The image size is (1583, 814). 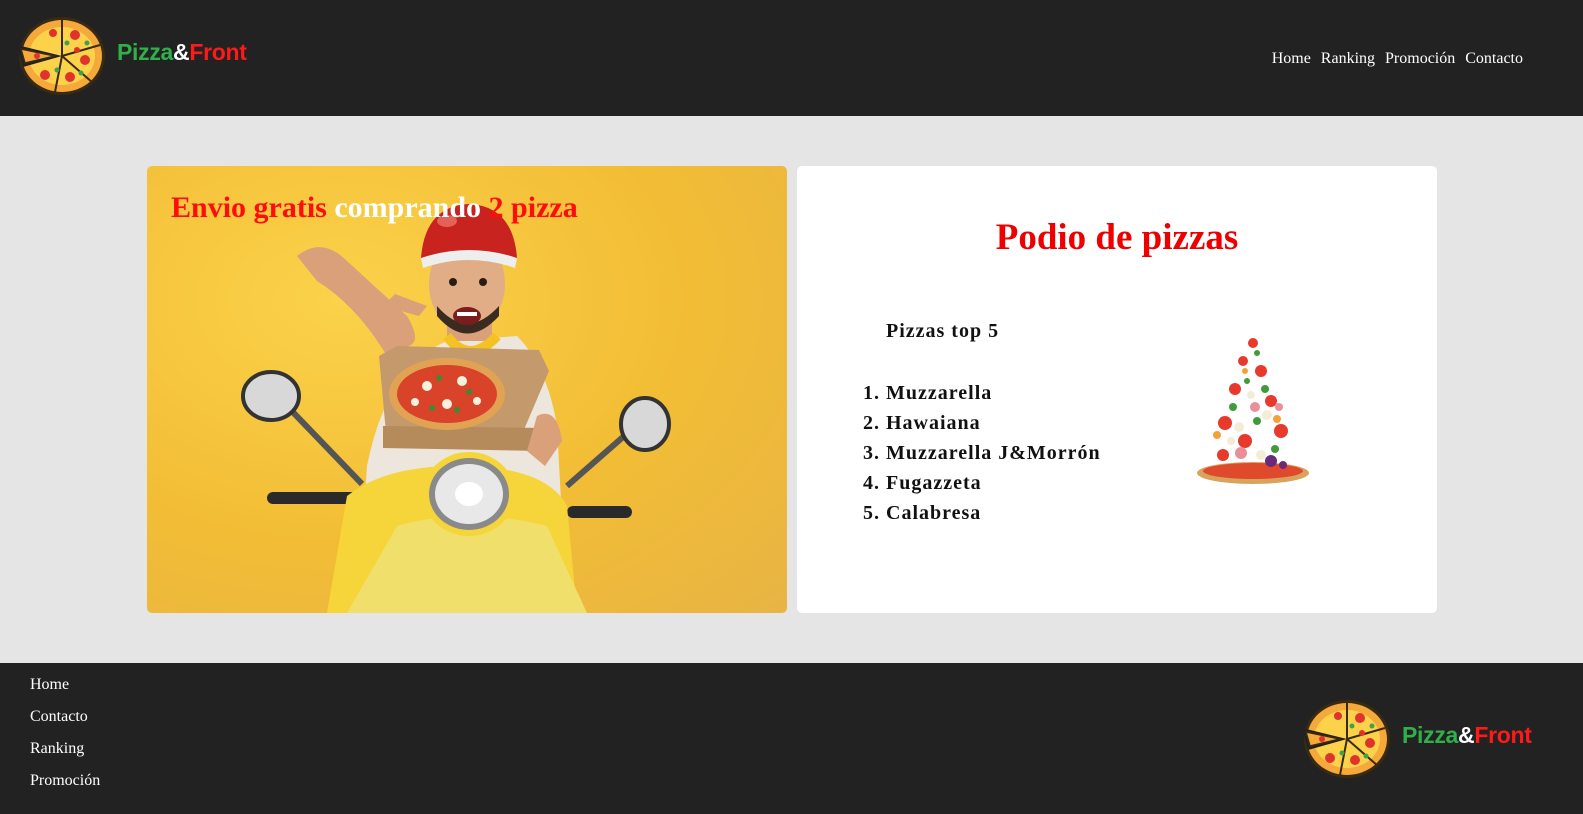 I want to click on brand-logo: Pizza&Front, so click(x=131, y=56).